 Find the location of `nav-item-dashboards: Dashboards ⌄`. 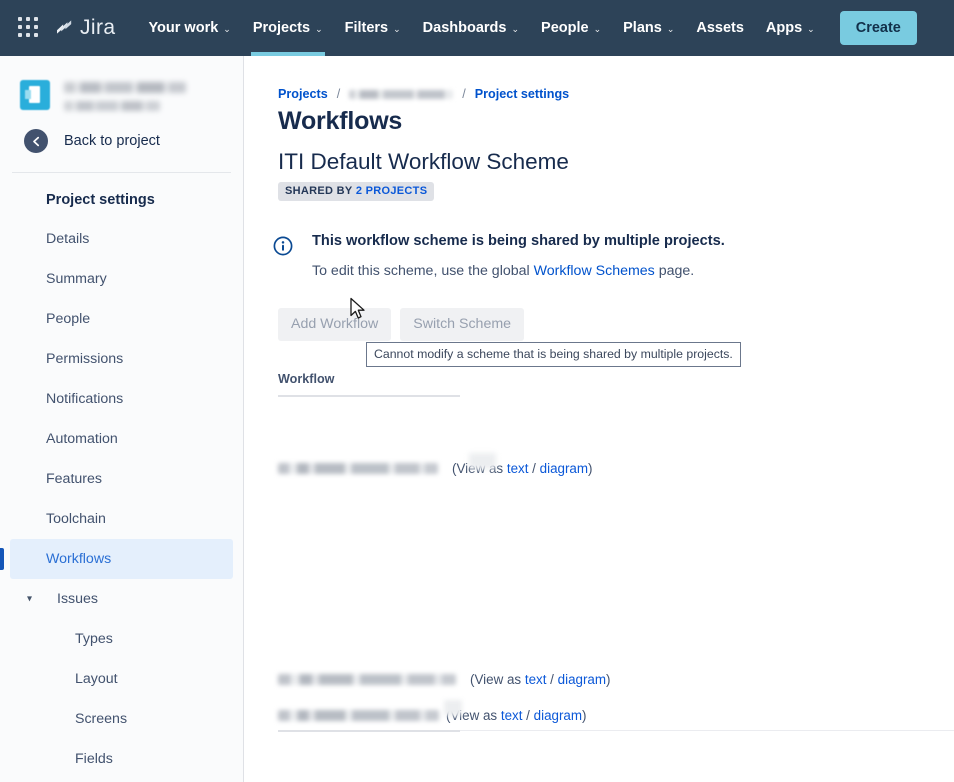

nav-item-dashboards: Dashboards ⌄ is located at coordinates (471, 28).